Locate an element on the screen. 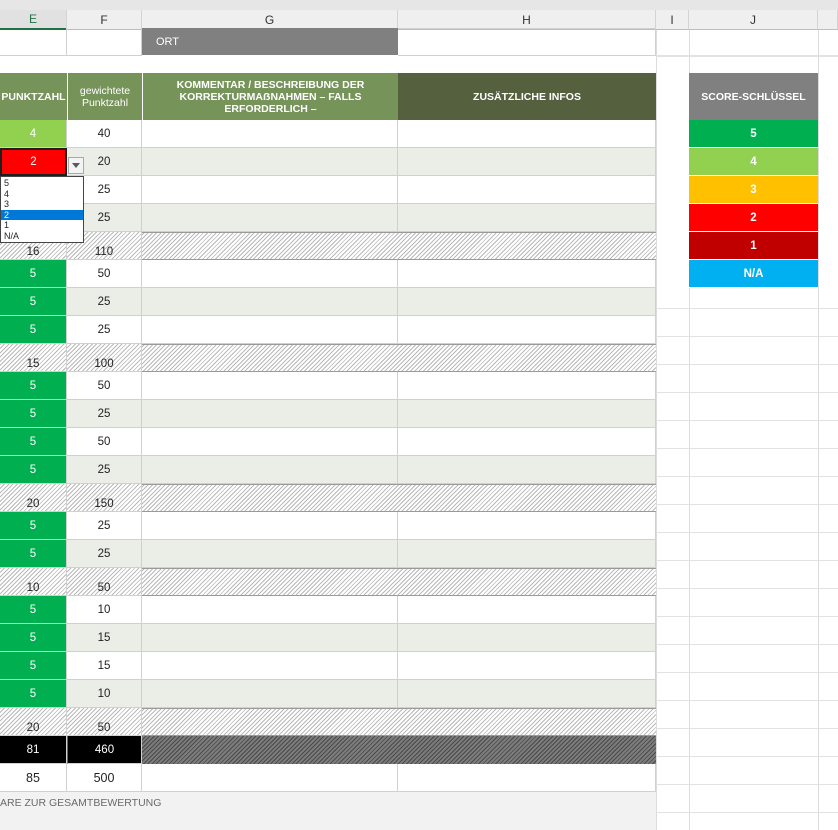 Image resolution: width=838 pixels, height=830 pixels. max-comment-cell is located at coordinates (270, 778).